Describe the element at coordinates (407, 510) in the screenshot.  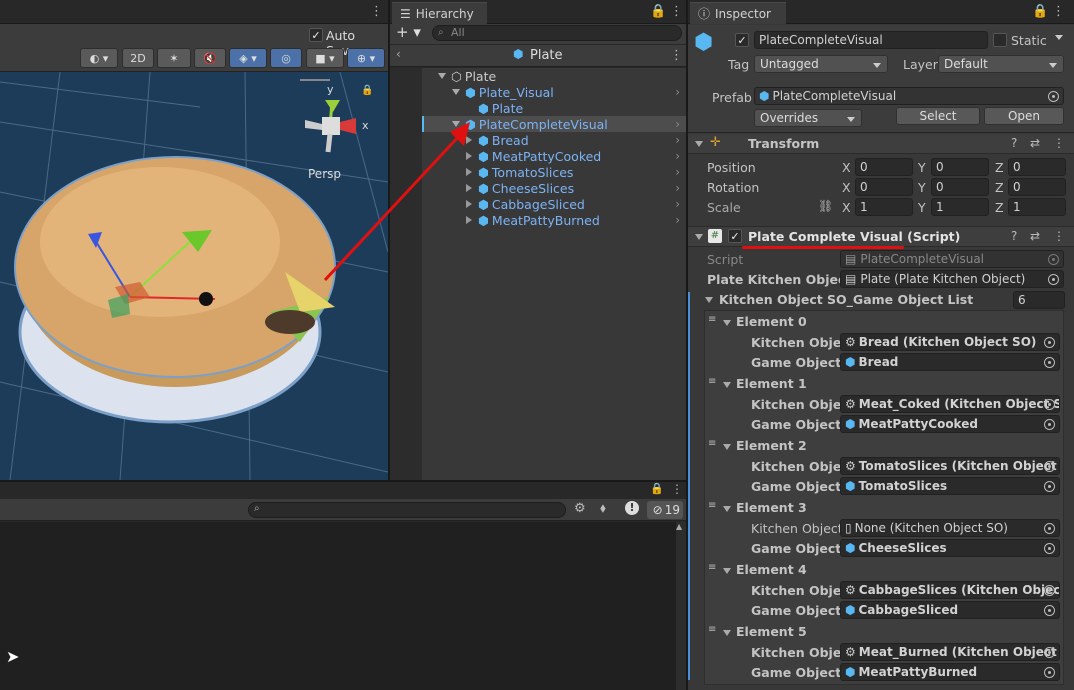
I see `console-search-input: ⌕` at that location.